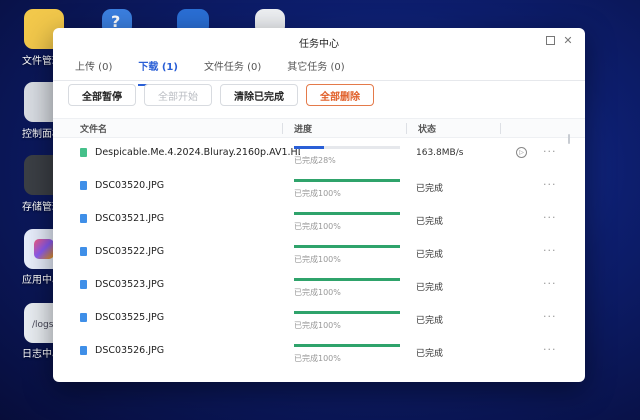  What do you see at coordinates (93, 69) in the screenshot?
I see `tab-upload: 上传 (0)` at bounding box center [93, 69].